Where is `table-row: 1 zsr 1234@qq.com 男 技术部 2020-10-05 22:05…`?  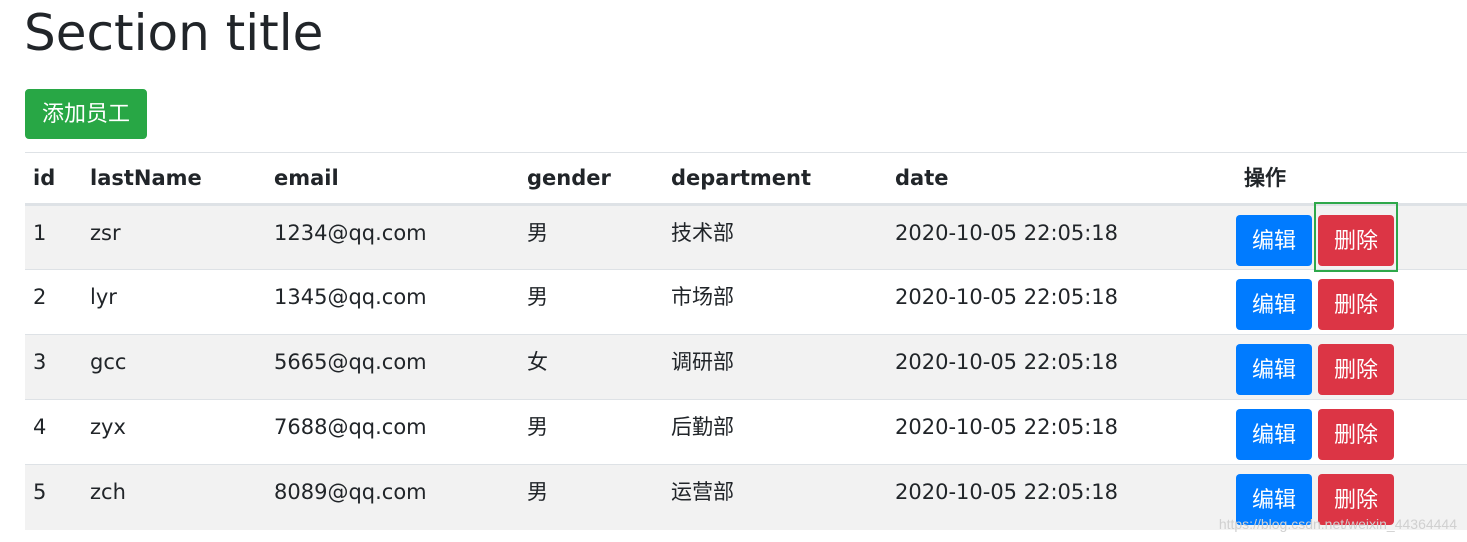 table-row: 1 zsr 1234@qq.com 男 技术部 2020-10-05 22:05… is located at coordinates (746, 237).